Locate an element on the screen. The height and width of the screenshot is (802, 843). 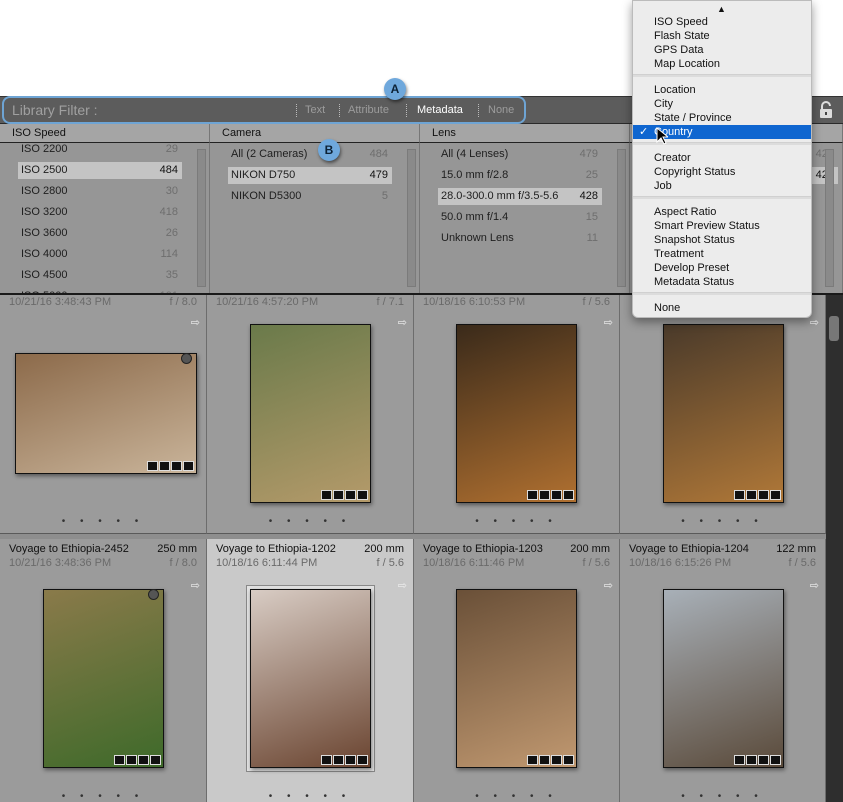
lock-icon is located at coordinates (826, 110).